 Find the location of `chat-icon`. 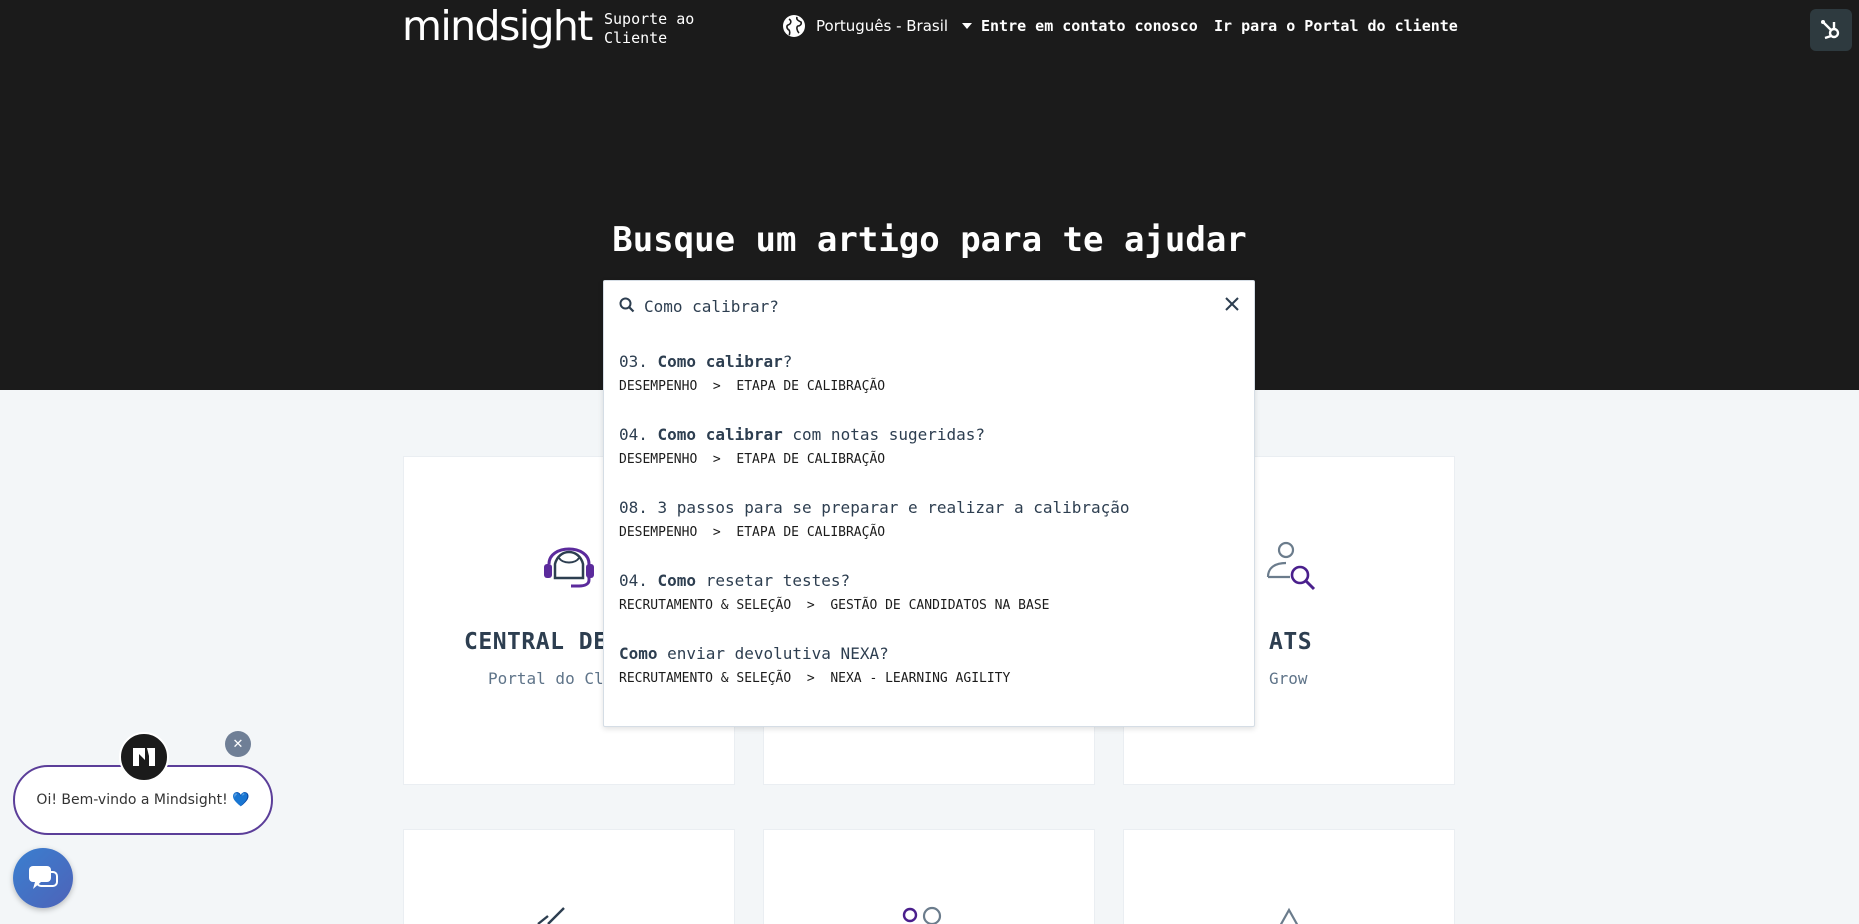

chat-icon is located at coordinates (43, 877).